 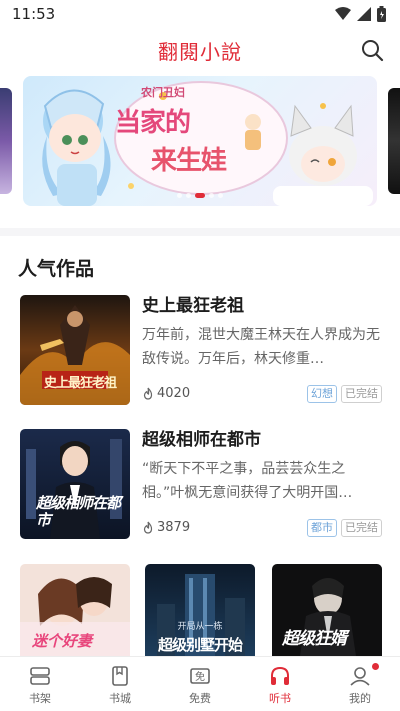 What do you see at coordinates (193, 306) in the screenshot?
I see `book-title: 史上最狂老祖` at bounding box center [193, 306].